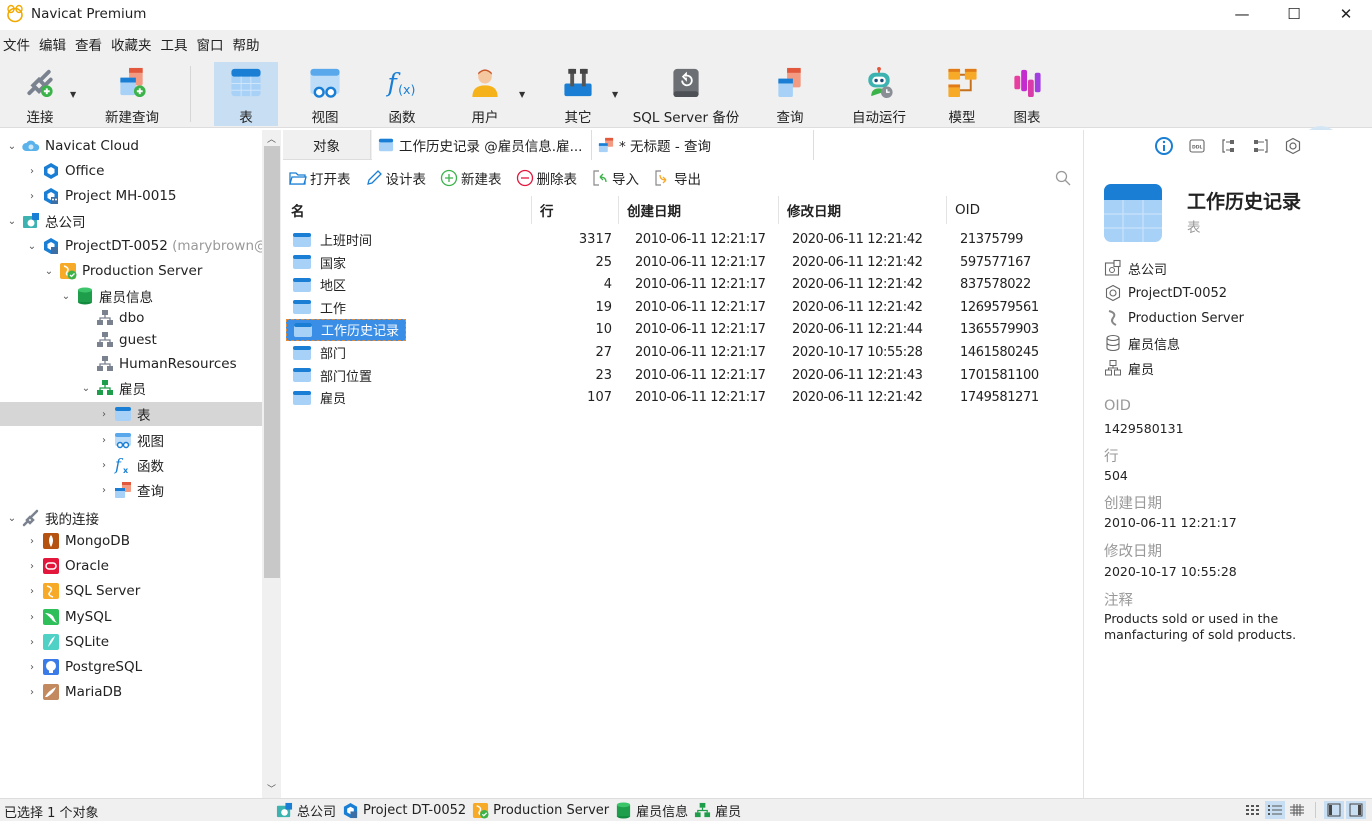 This screenshot has width=1372, height=821. Describe the element at coordinates (790, 94) in the screenshot. I see `toolbar-query-button: 查询` at that location.